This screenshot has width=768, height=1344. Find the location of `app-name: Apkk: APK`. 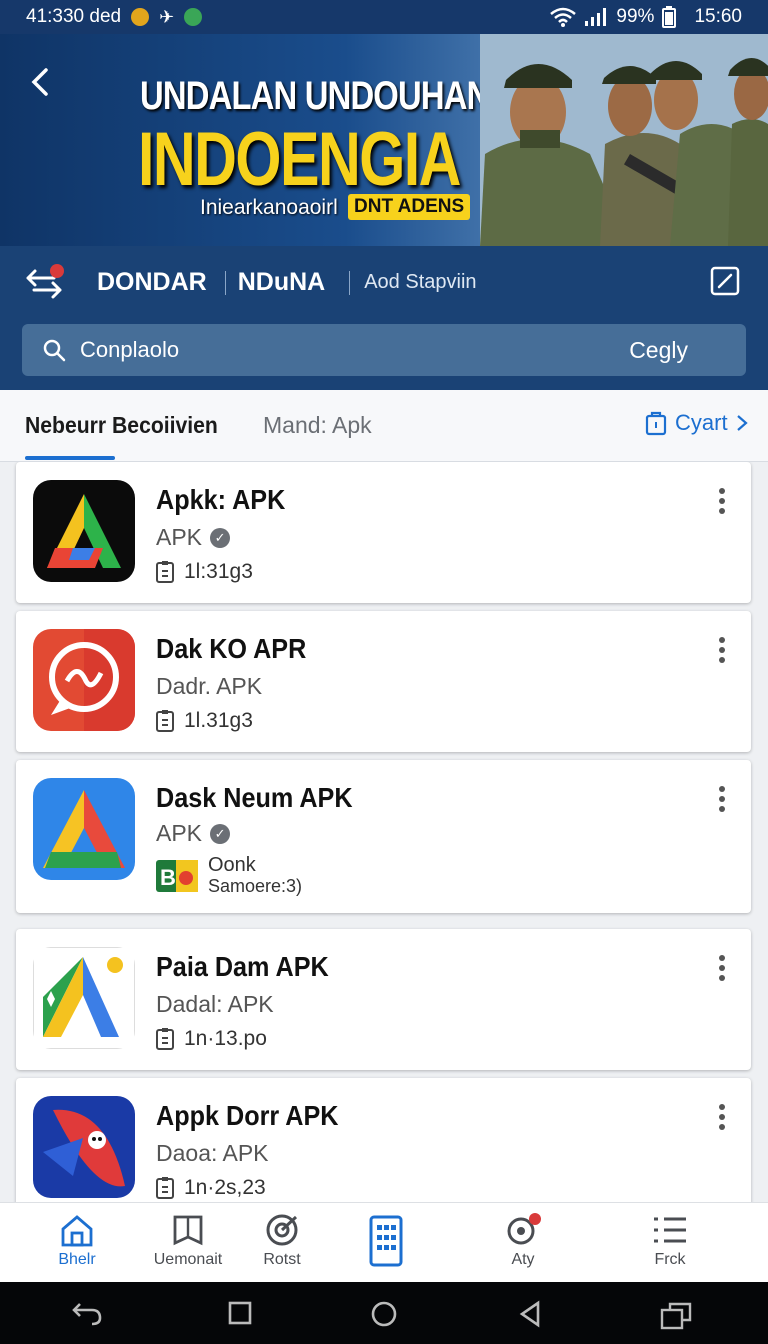

app-name: Apkk: APK is located at coordinates (221, 499).